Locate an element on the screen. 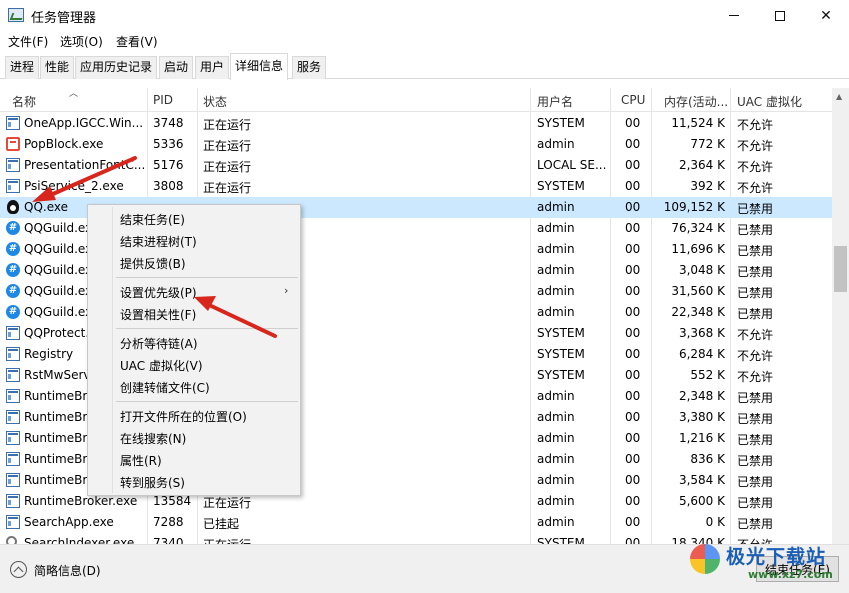  menu-properties: 属性(R) is located at coordinates (141, 460).